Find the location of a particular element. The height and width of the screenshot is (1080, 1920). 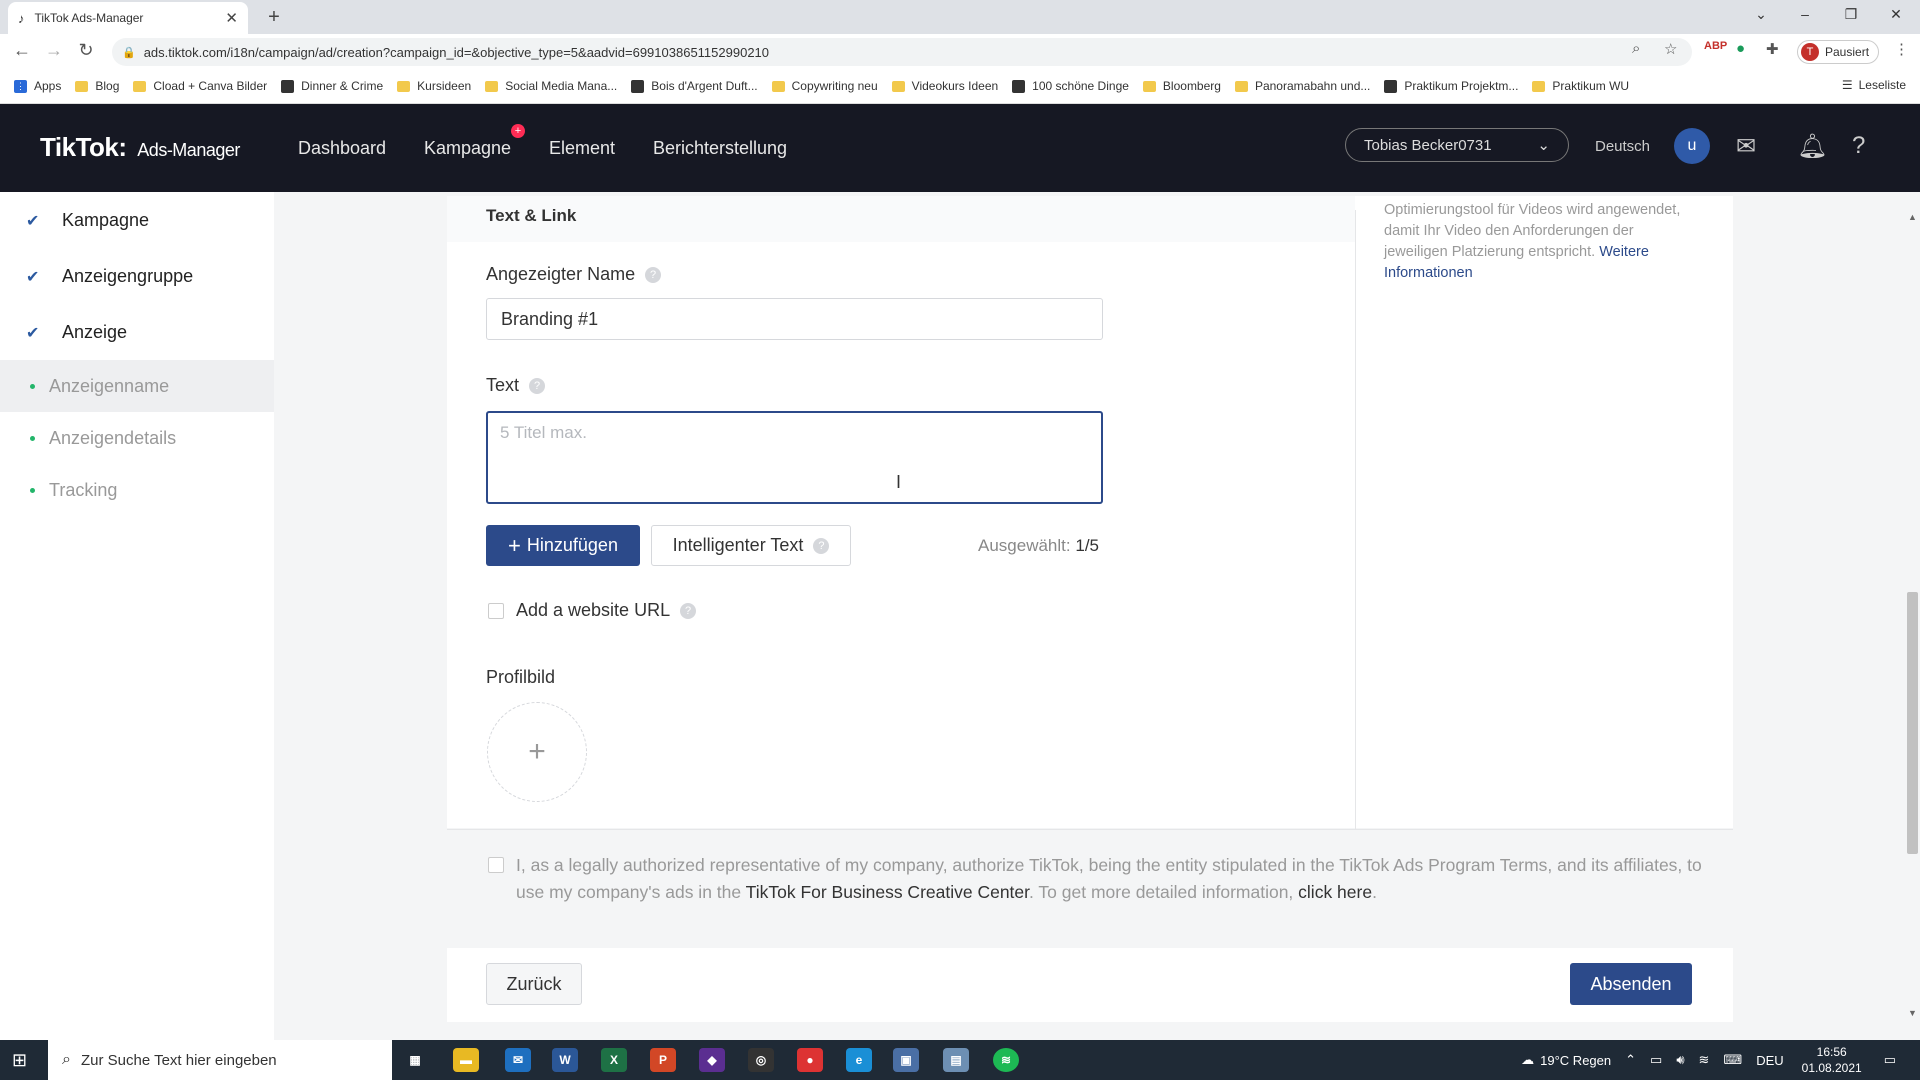

file-explorer-icon: ▬ is located at coordinates (466, 1060).